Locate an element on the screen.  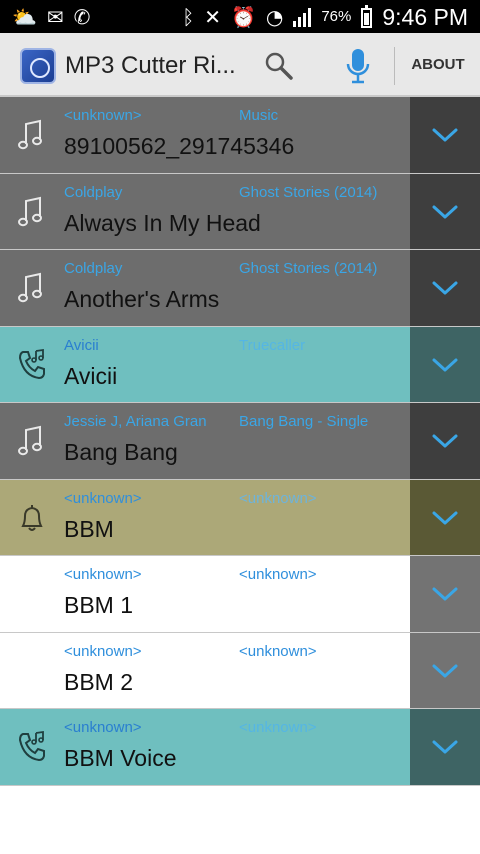
weather-icon: ⛅ is located at coordinates (24, 17).